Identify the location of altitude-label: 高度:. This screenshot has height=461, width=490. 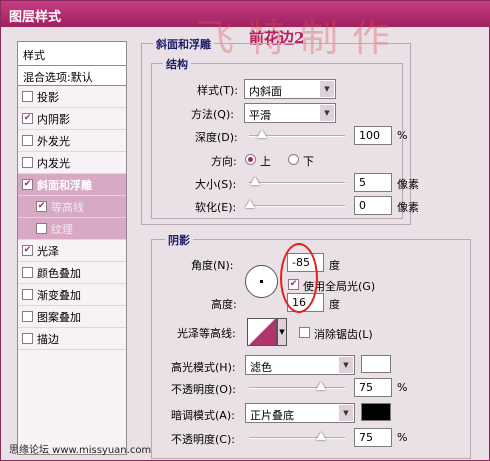
(224, 304).